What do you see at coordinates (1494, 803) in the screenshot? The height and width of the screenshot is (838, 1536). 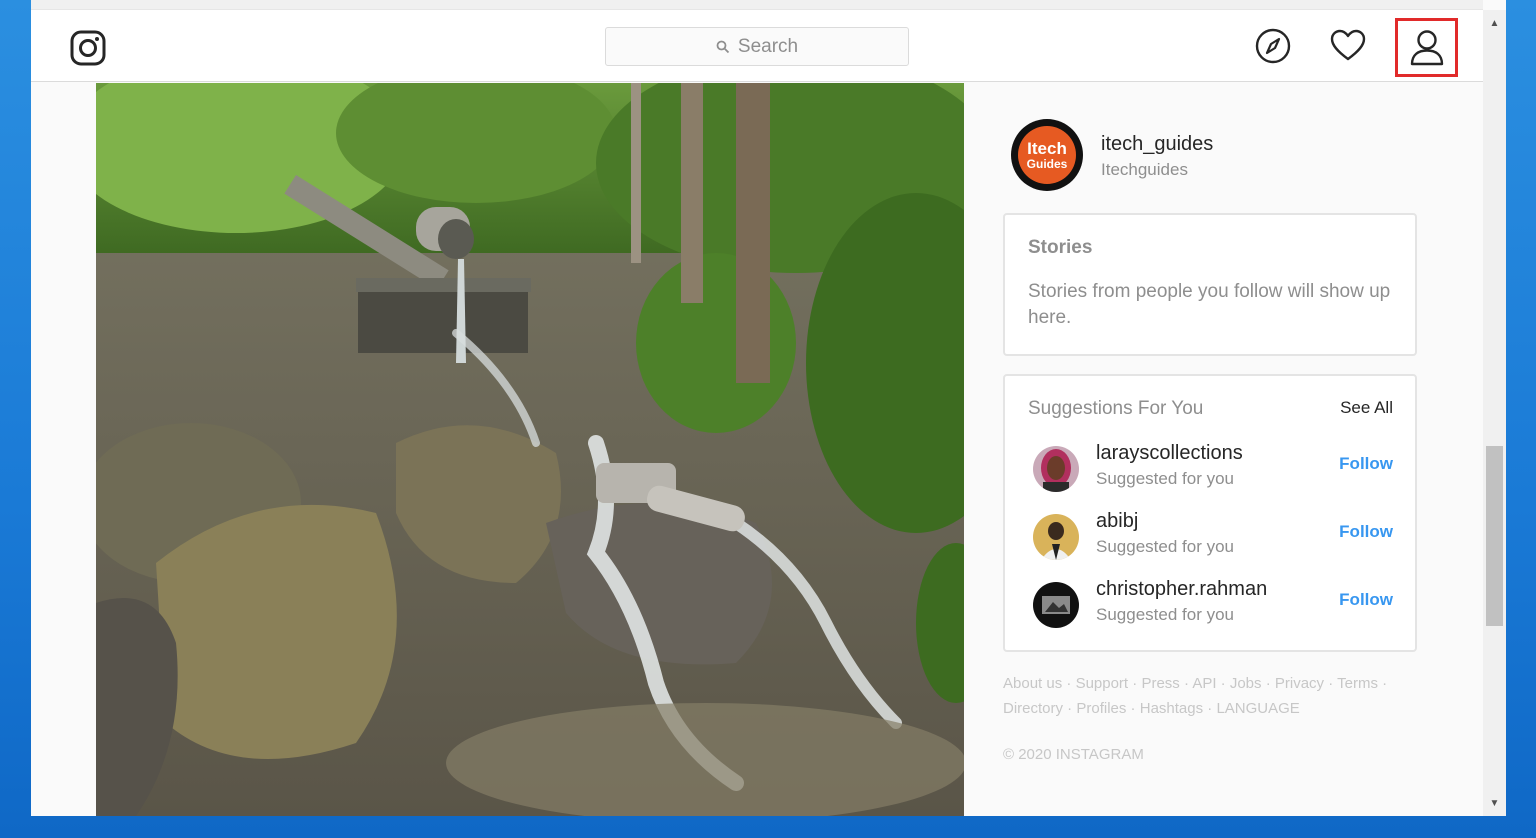 I see `scroll-down-arrow-icon: ▼` at bounding box center [1494, 803].